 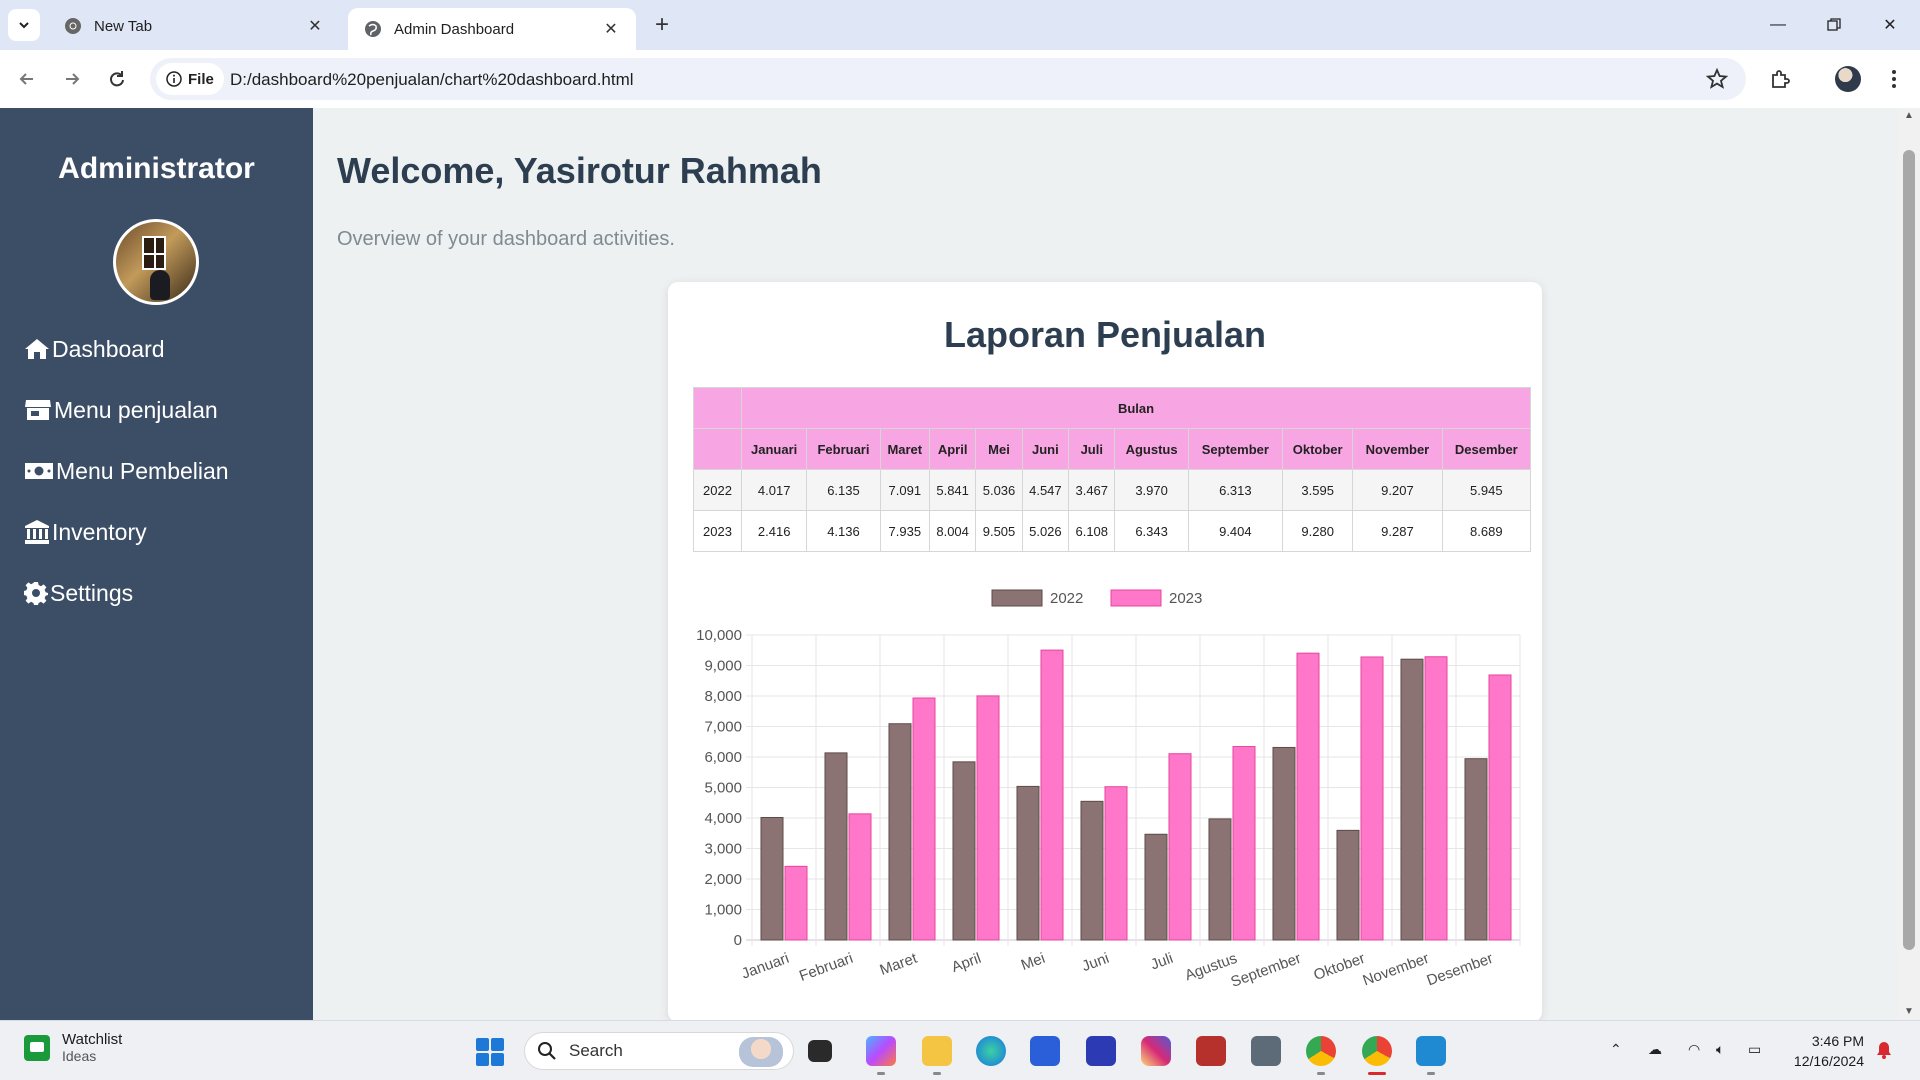 I want to click on bar-2023-januari, so click(x=796, y=903).